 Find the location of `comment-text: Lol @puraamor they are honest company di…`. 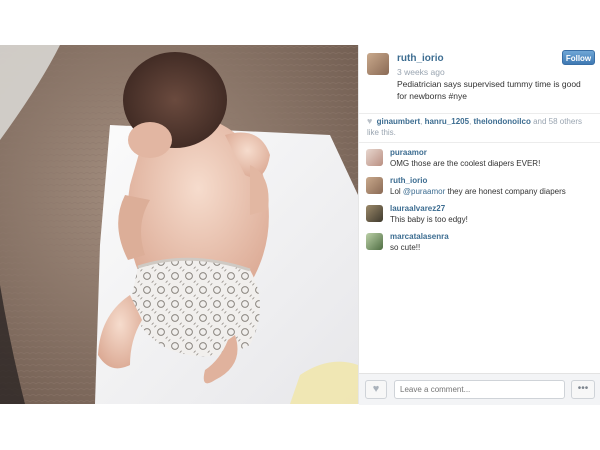

comment-text: Lol @puraamor they are honest company di… is located at coordinates (478, 191).